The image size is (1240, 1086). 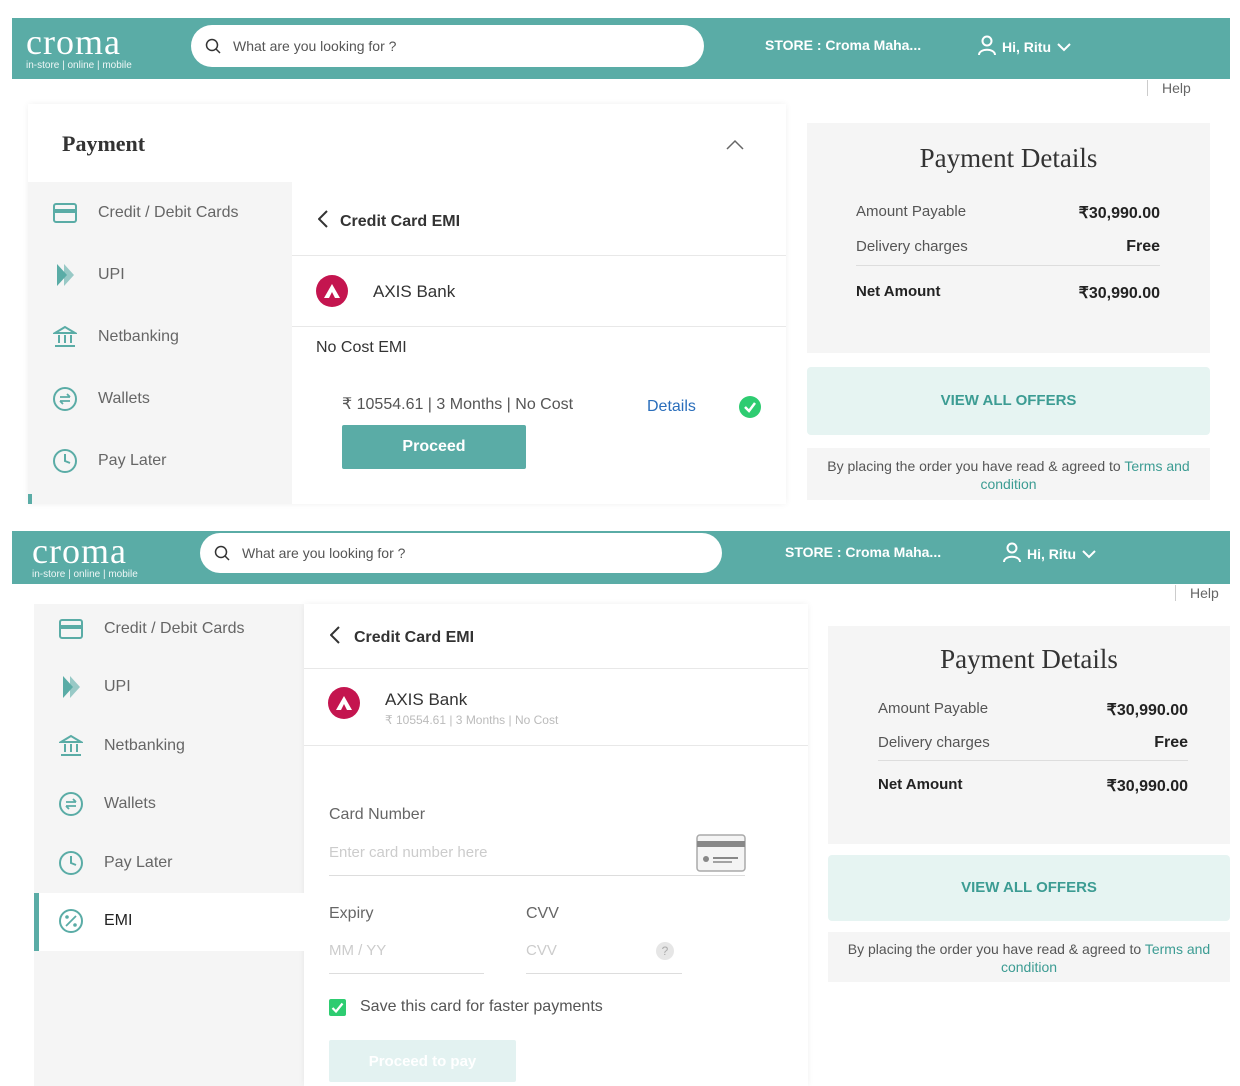 What do you see at coordinates (509, 852) in the screenshot?
I see `card-number-input: Enter card number here` at bounding box center [509, 852].